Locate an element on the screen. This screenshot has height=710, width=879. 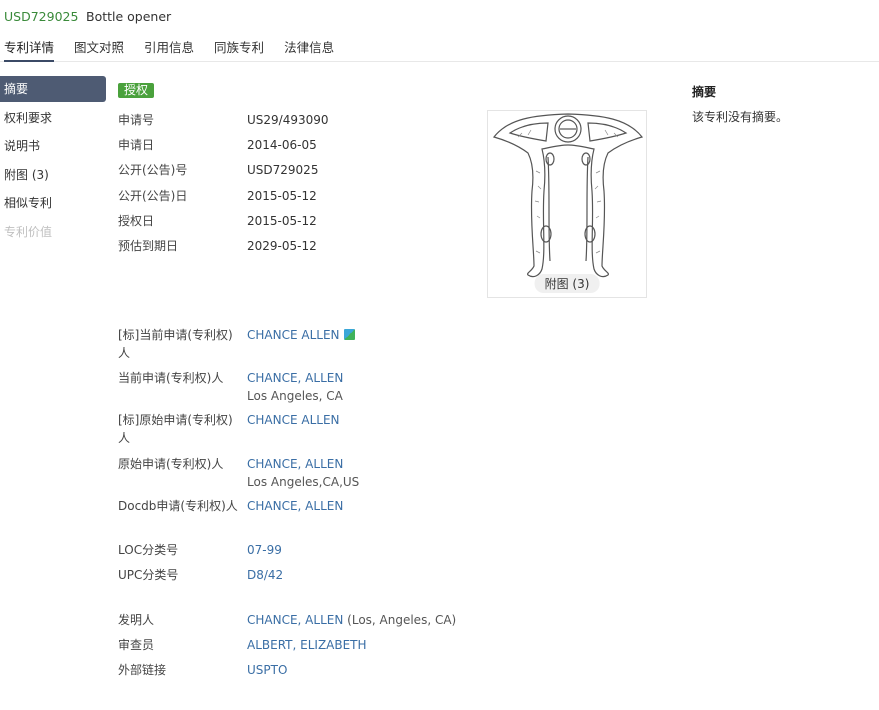
tab-legal: 法律信息 is located at coordinates (309, 49).